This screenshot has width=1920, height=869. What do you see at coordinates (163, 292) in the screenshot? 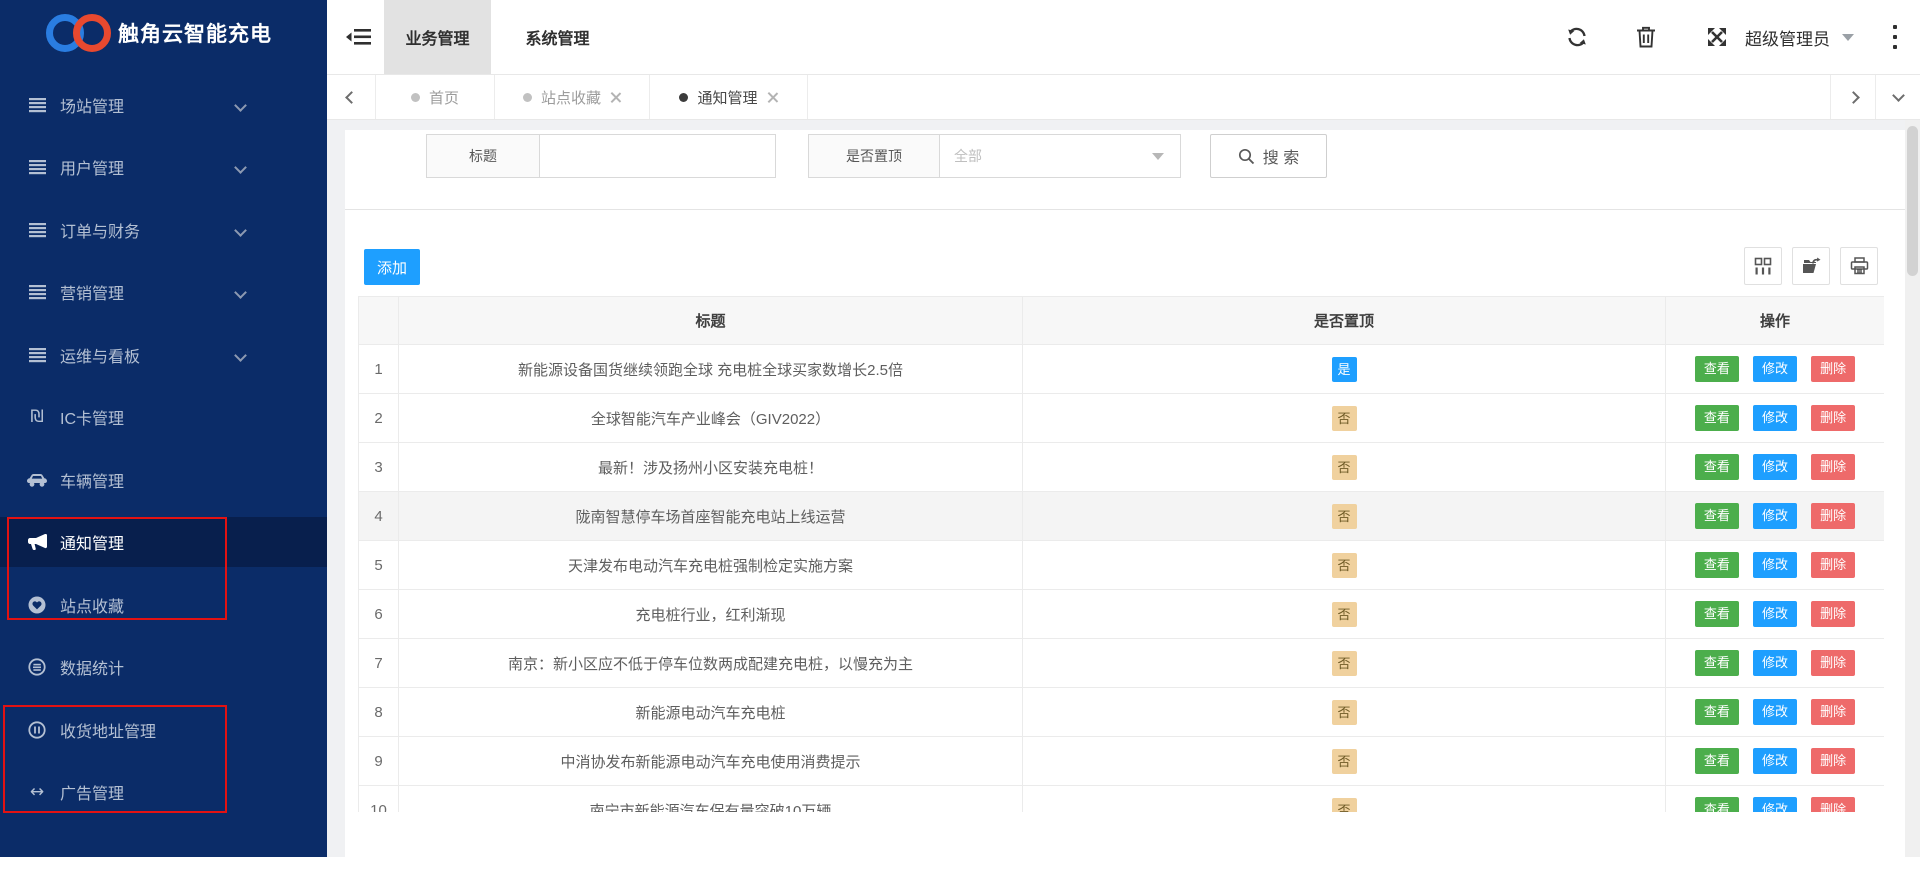
I see `sidebar-item-marketing: 营销管理` at bounding box center [163, 292].